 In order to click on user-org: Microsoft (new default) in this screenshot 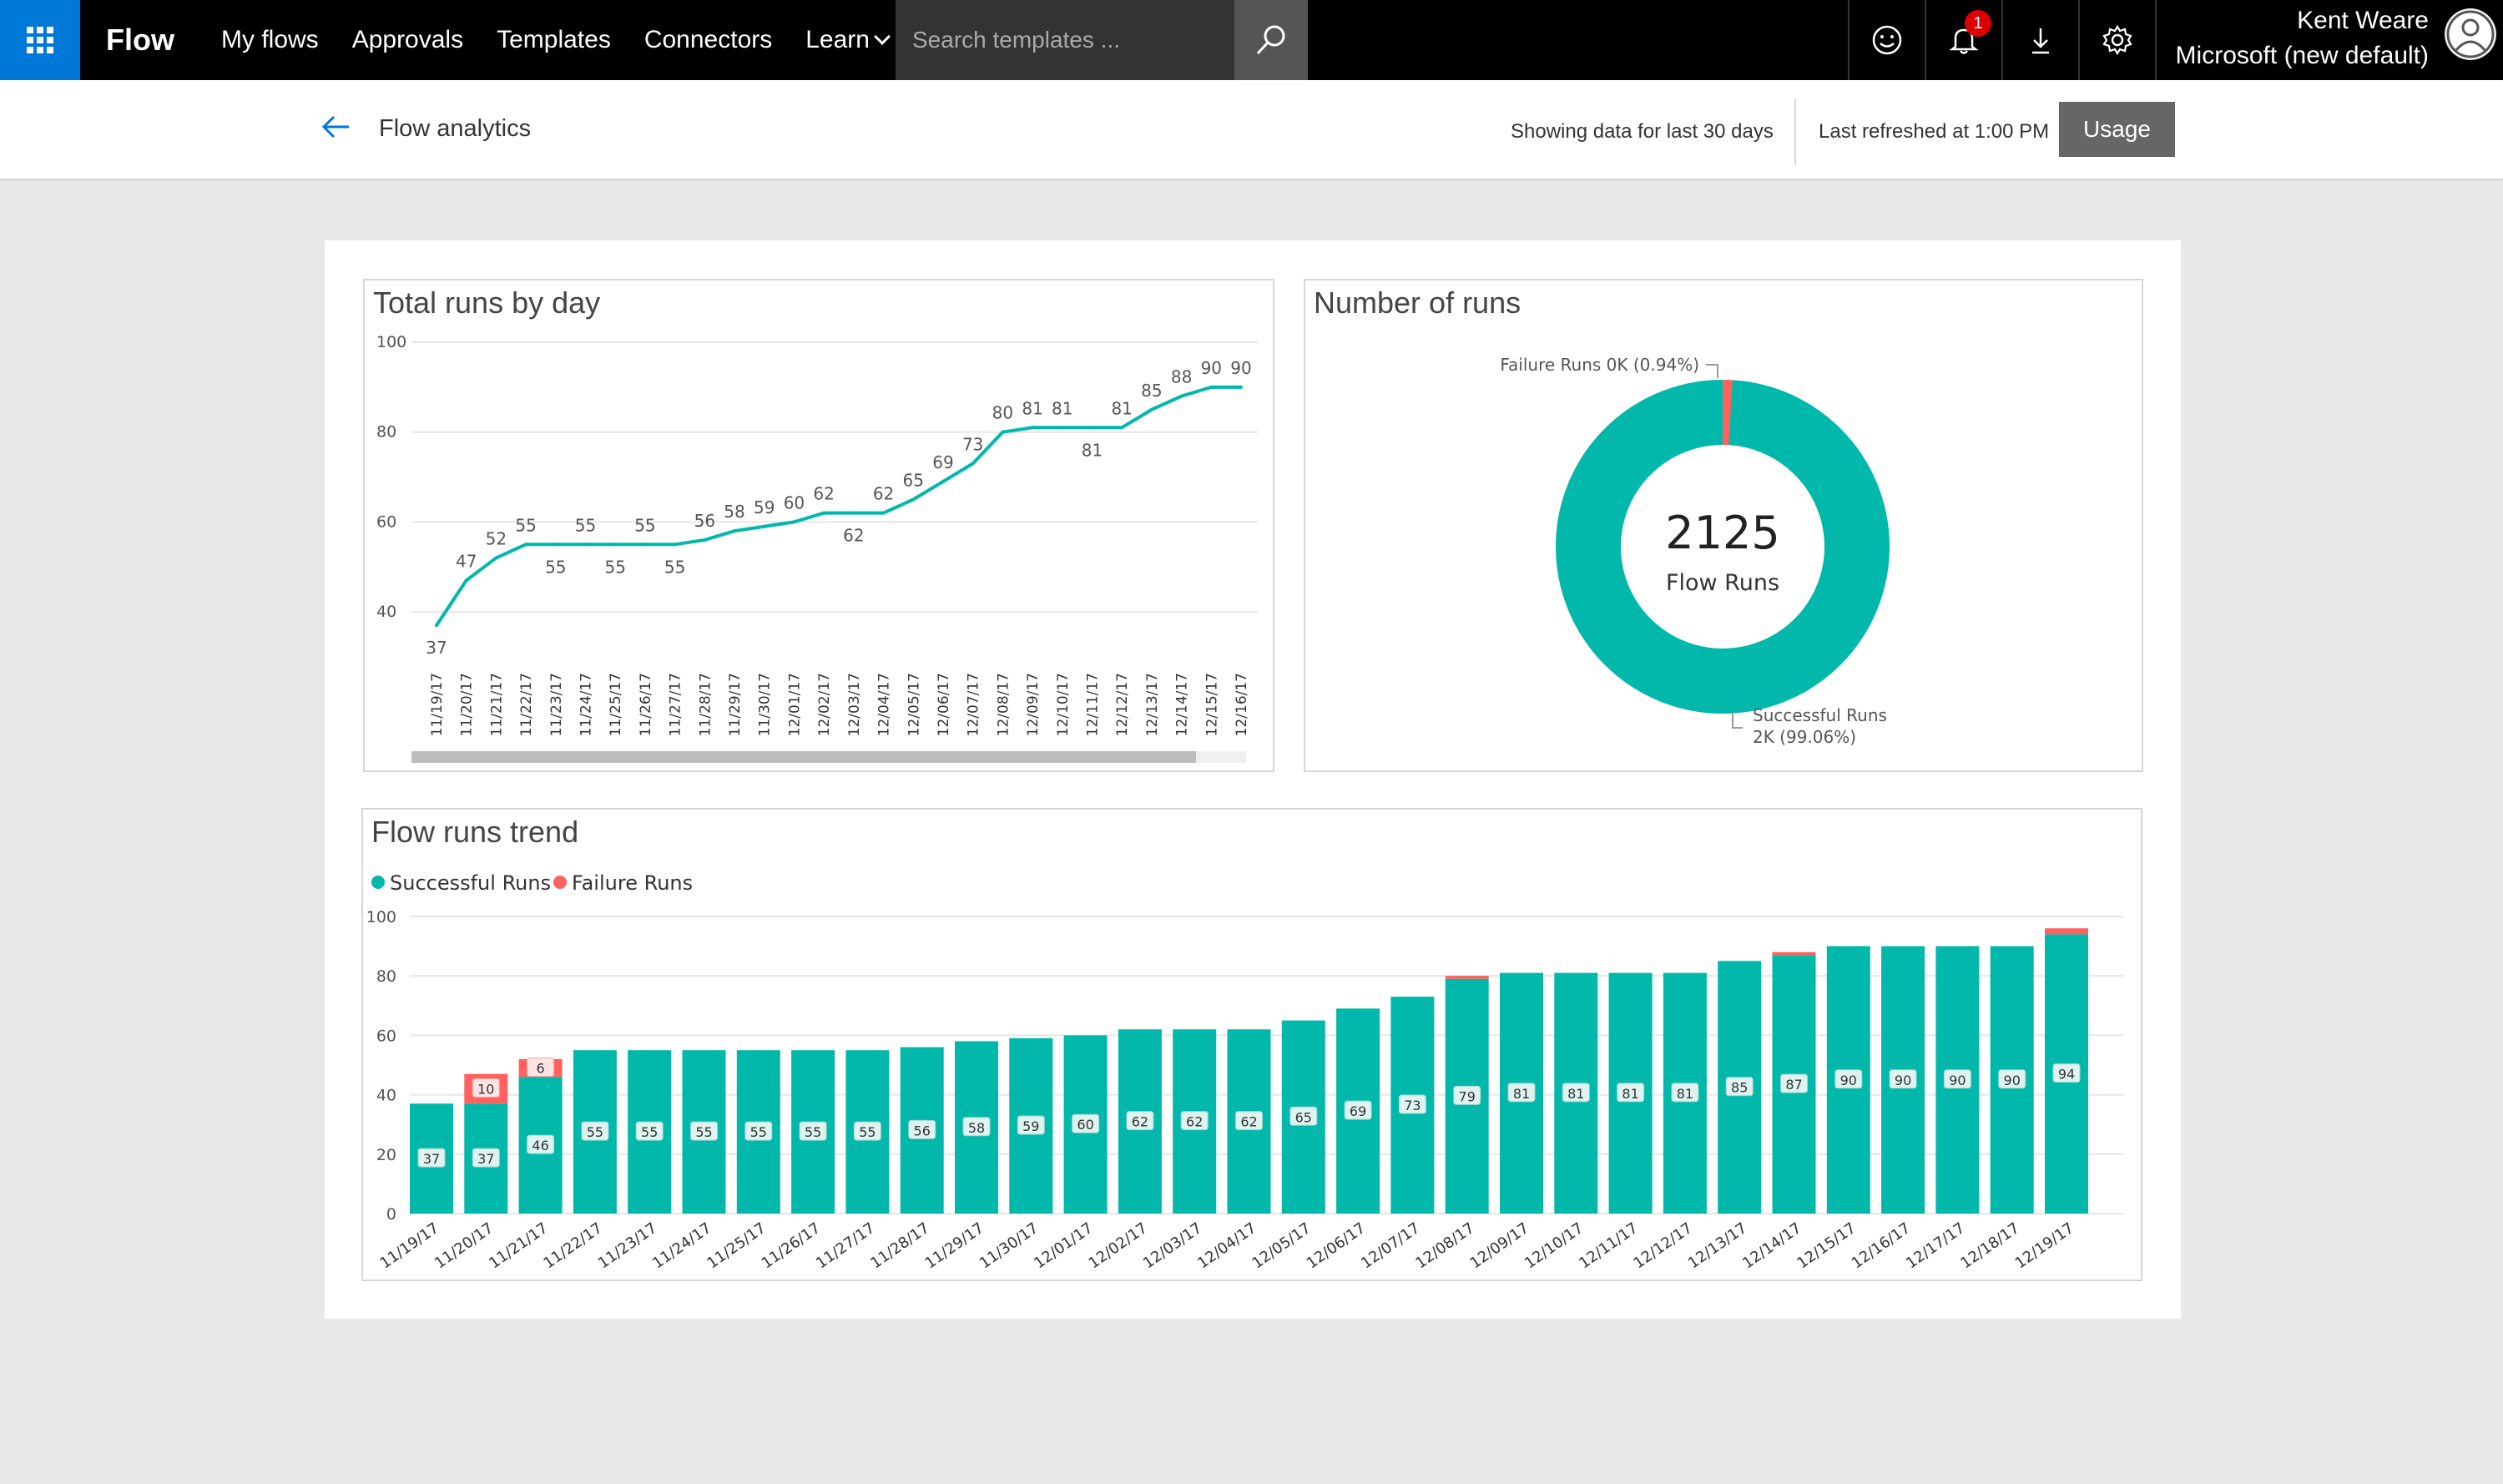, I will do `click(2302, 55)`.